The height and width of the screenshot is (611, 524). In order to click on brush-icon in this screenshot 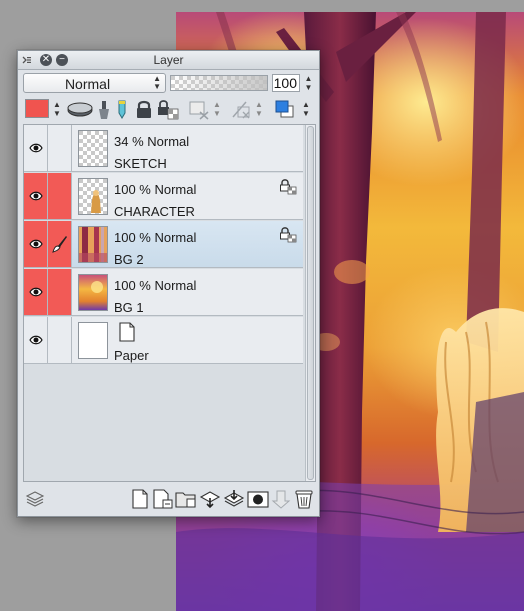, I will do `click(59, 244)`.